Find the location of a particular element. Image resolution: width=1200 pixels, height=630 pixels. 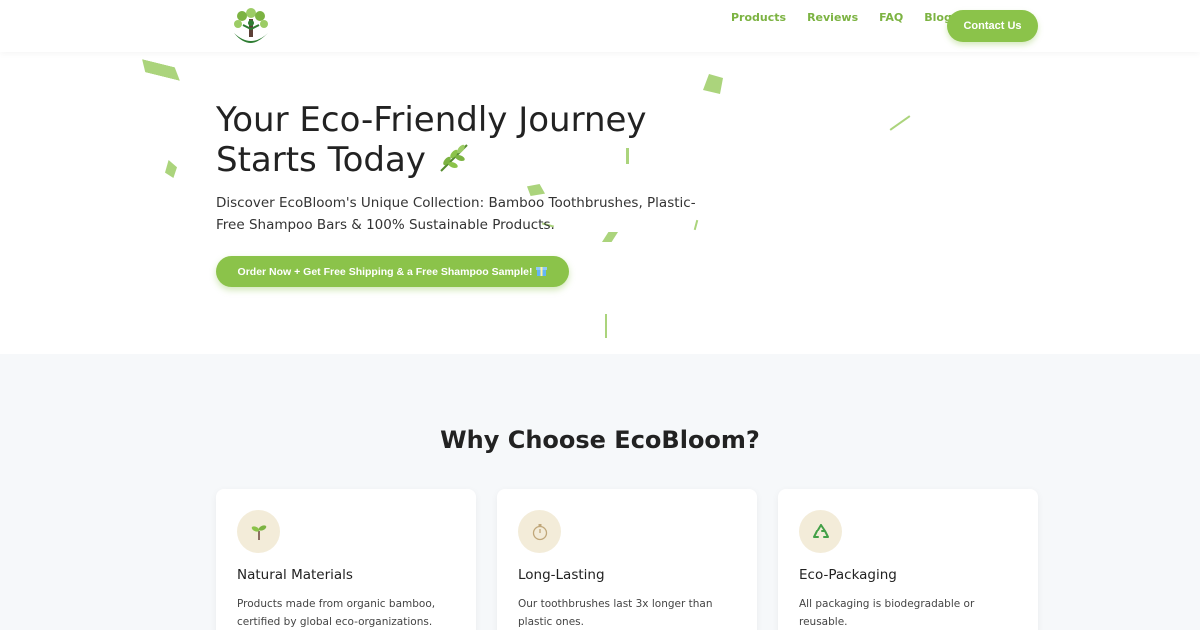

card-title: Long-Lasting is located at coordinates (561, 575).